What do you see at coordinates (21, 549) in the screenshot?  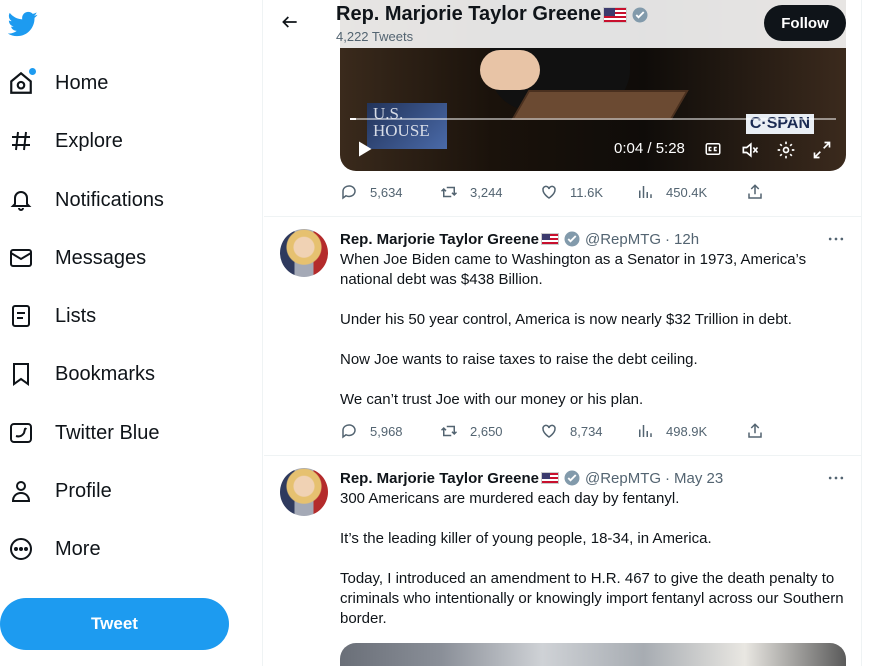 I see `more-circle-icon` at bounding box center [21, 549].